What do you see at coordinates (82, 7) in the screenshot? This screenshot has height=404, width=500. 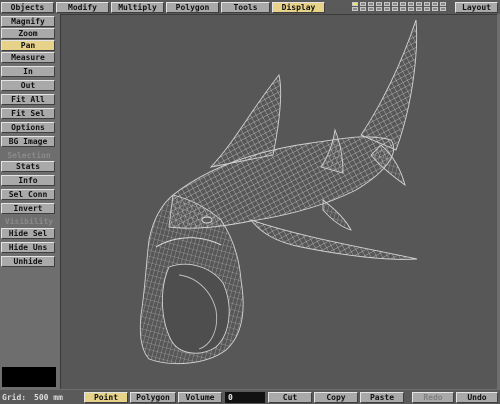 I see `tab-modify: Modify` at bounding box center [82, 7].